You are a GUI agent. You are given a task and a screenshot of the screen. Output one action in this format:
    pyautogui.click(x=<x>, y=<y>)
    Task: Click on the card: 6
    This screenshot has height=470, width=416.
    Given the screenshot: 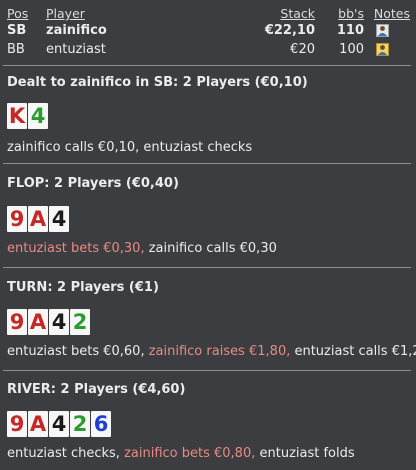 What is the action you would take?
    pyautogui.click(x=101, y=424)
    